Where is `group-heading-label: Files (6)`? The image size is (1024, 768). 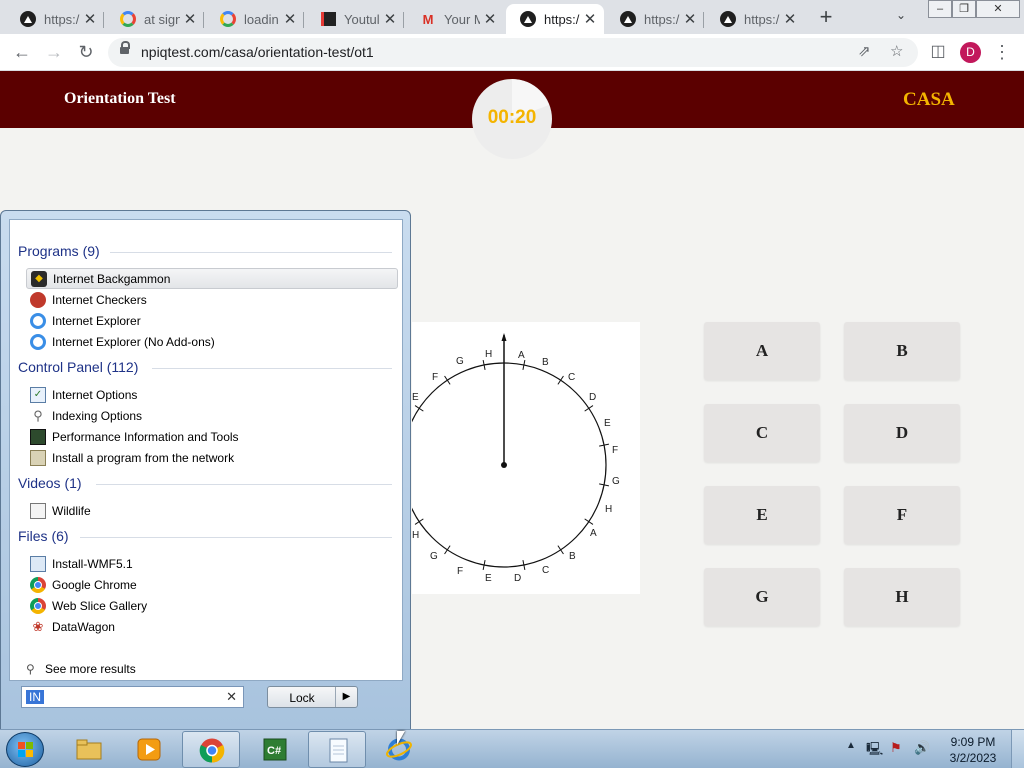
group-heading-label: Files (6) is located at coordinates (43, 536).